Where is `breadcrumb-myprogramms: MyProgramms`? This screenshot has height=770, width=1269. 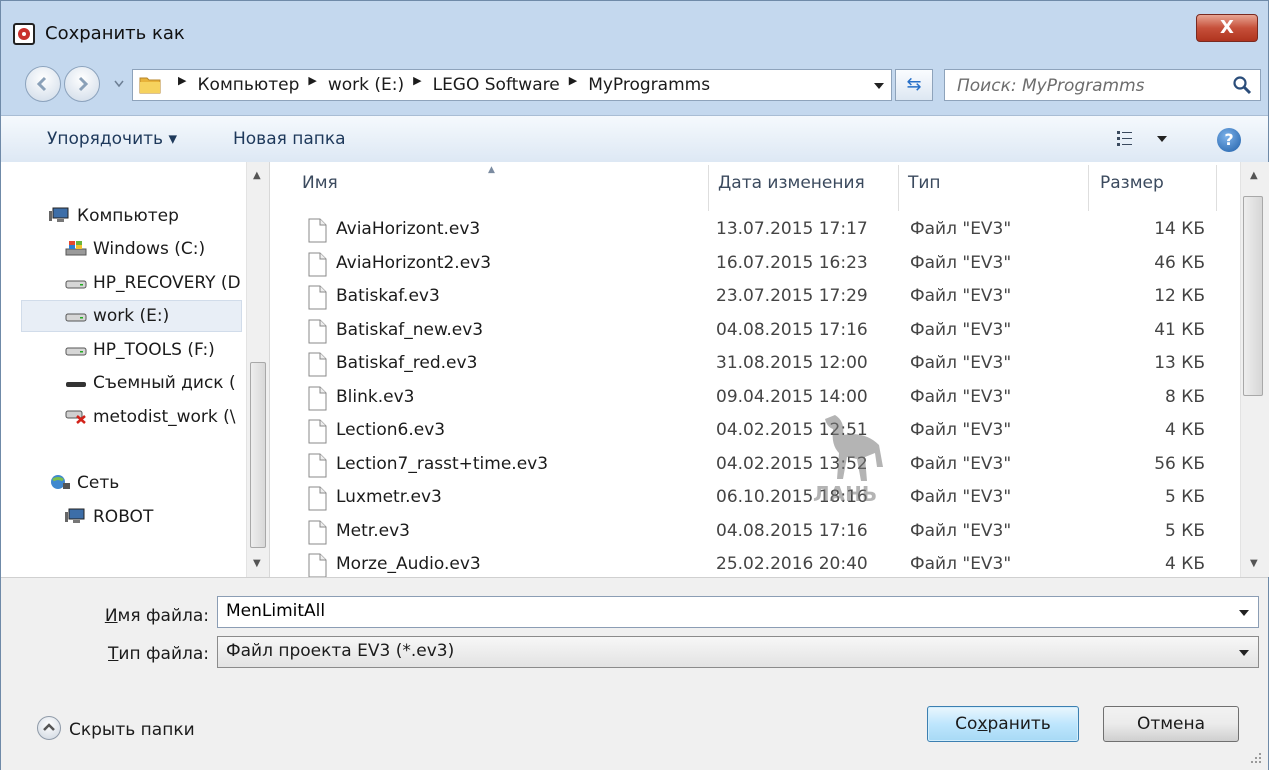
breadcrumb-myprogramms: MyProgramms is located at coordinates (649, 85).